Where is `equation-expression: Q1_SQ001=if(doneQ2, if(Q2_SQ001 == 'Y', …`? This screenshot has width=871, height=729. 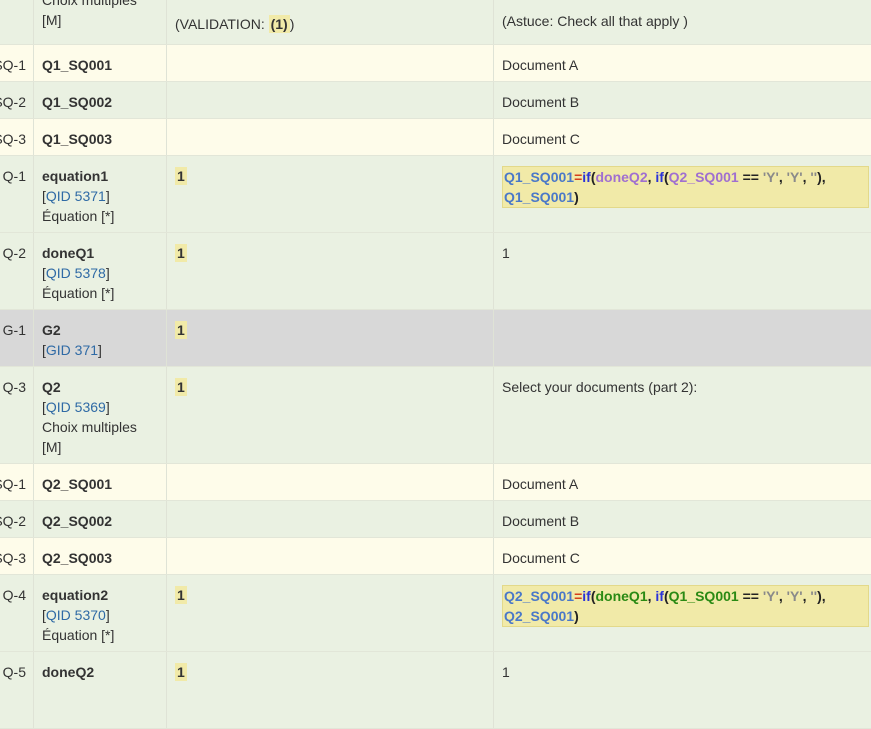 equation-expression: Q1_SQ001=if(doneQ2, if(Q2_SQ001 == 'Y', … is located at coordinates (685, 187).